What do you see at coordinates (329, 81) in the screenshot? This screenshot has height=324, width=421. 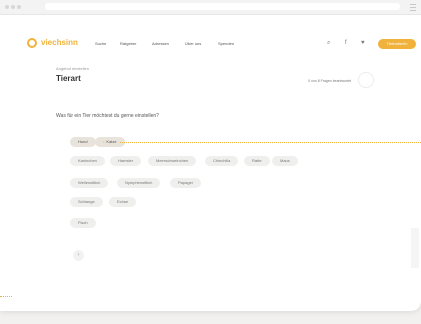 I see `progress-text: 0 von 8 Fragen beantwortet` at bounding box center [329, 81].